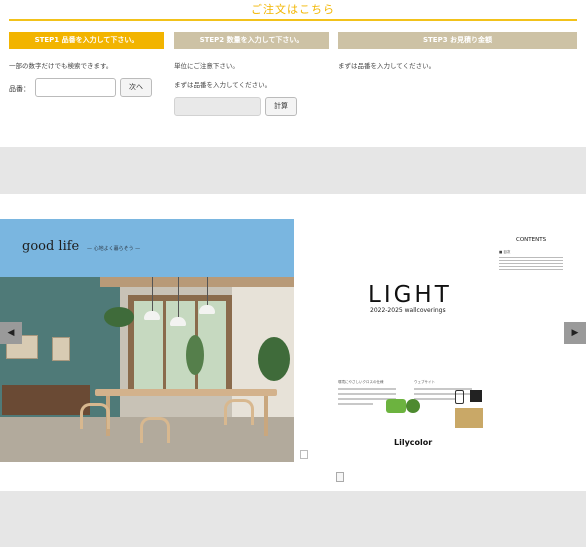 The image size is (586, 547). Describe the element at coordinates (75, 87) in the screenshot. I see `product-code-input` at that location.